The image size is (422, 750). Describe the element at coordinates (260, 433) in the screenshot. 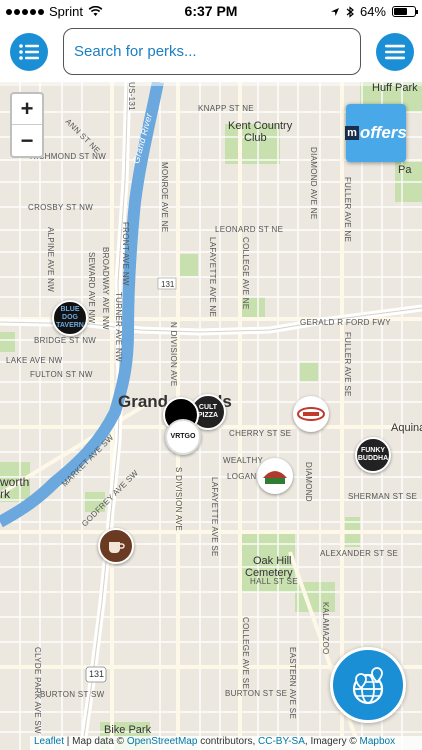

I see `street-cherry: CHERRY ST SE` at that location.